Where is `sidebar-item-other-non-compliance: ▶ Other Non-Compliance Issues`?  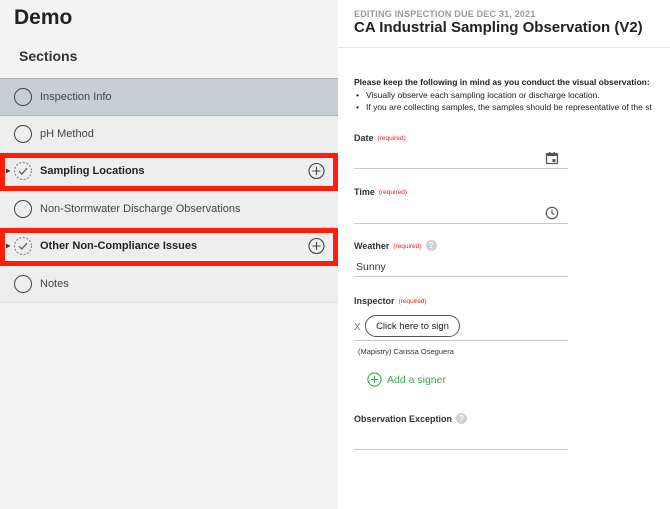 sidebar-item-other-non-compliance: ▶ Other Non-Compliance Issues is located at coordinates (169, 247).